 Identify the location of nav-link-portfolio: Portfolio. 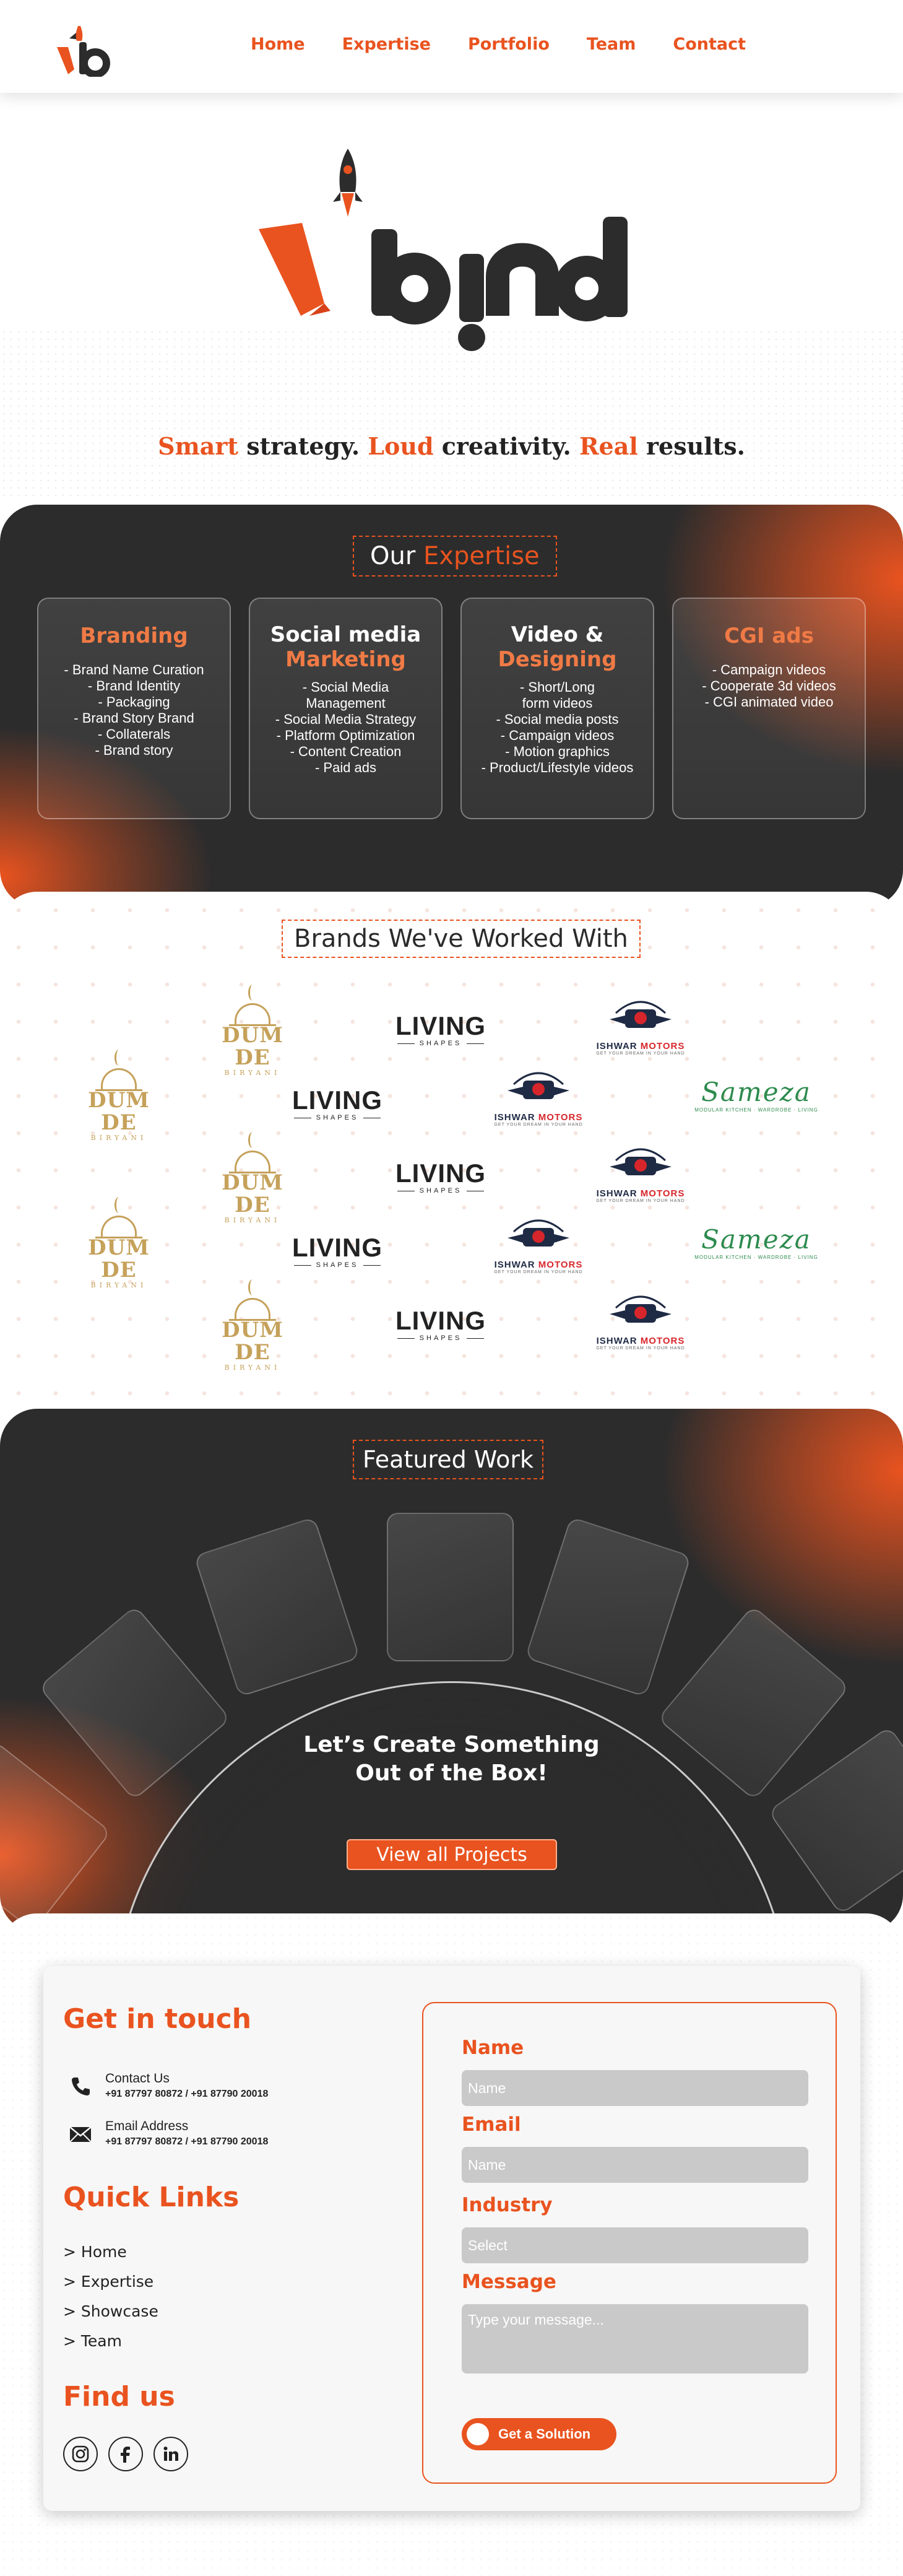
(509, 44).